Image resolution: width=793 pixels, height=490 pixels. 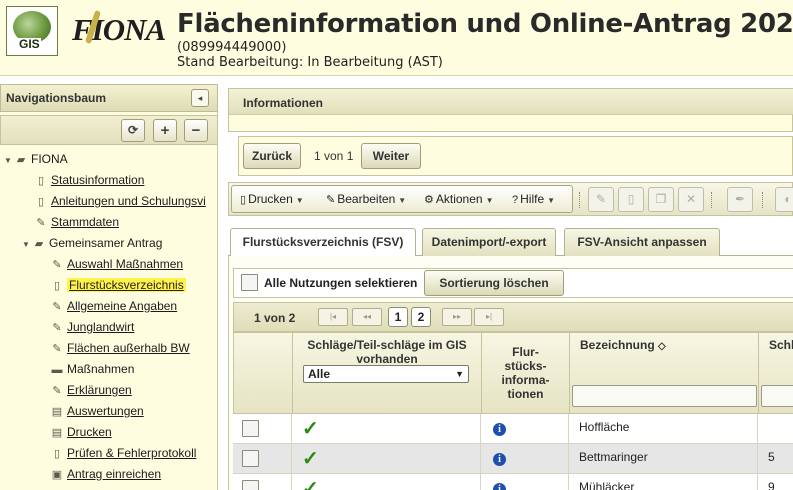 I want to click on tree-item-label: Maßnahmen, so click(x=101, y=369).